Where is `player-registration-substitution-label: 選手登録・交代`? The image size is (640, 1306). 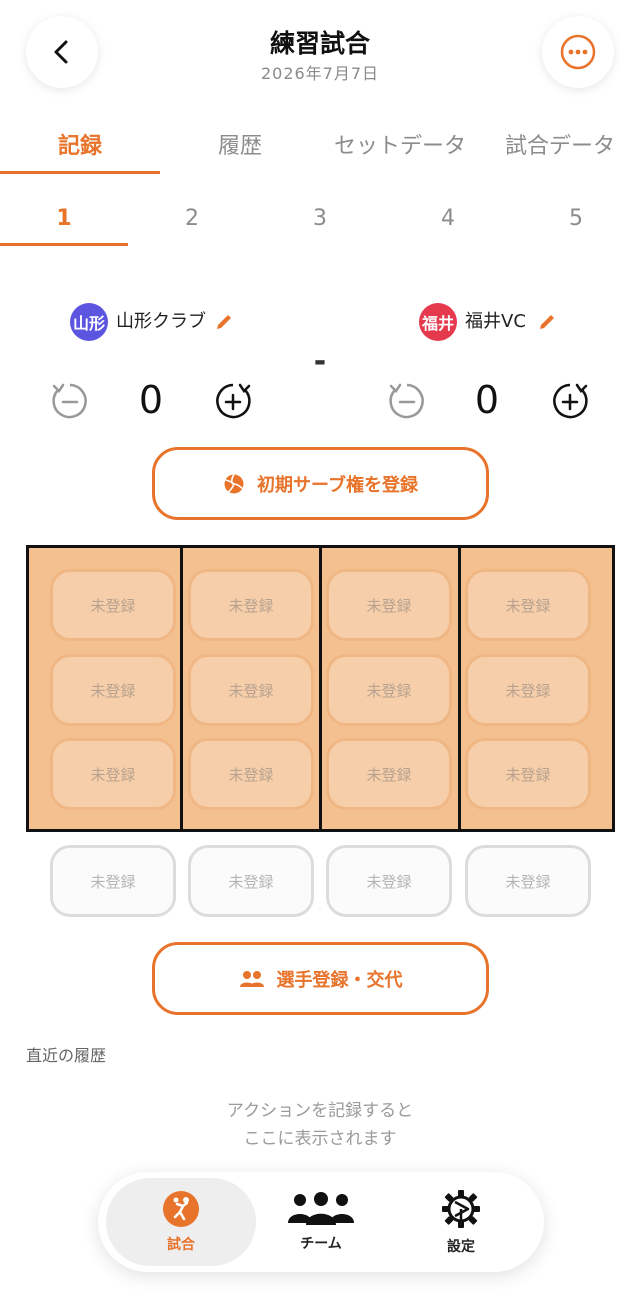 player-registration-substitution-label: 選手登録・交代 is located at coordinates (339, 980).